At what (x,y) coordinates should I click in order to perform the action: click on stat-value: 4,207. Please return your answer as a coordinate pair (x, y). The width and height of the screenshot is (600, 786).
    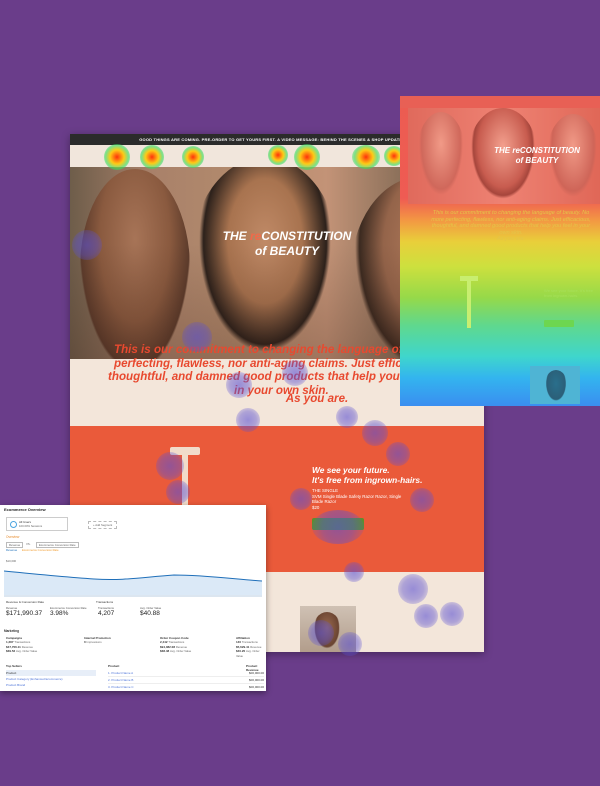
    Looking at the image, I should click on (106, 613).